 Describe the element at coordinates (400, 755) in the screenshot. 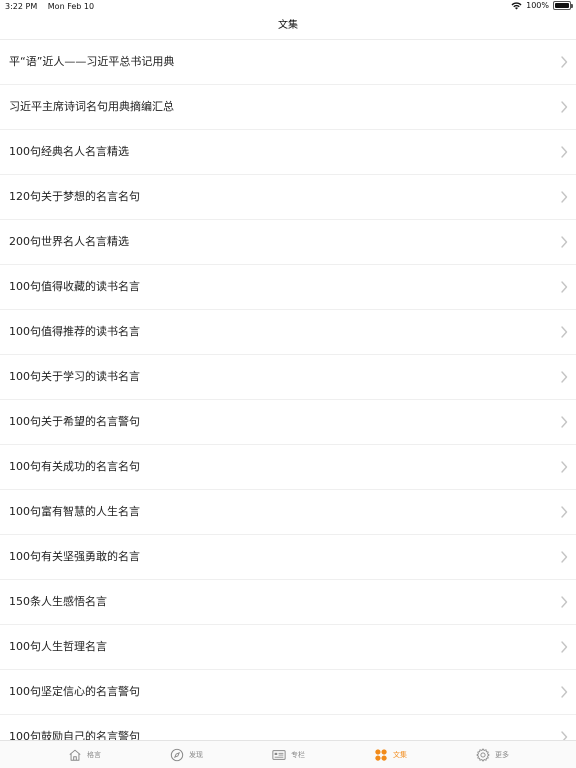

I see `tab-label: 文集` at that location.